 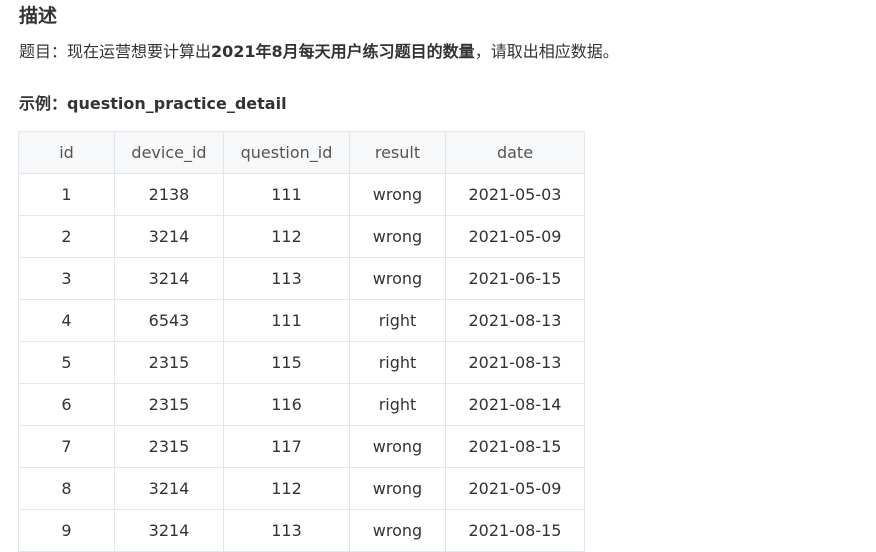 I want to click on description-suffix: ，请取出相应数据。, so click(x=546, y=51).